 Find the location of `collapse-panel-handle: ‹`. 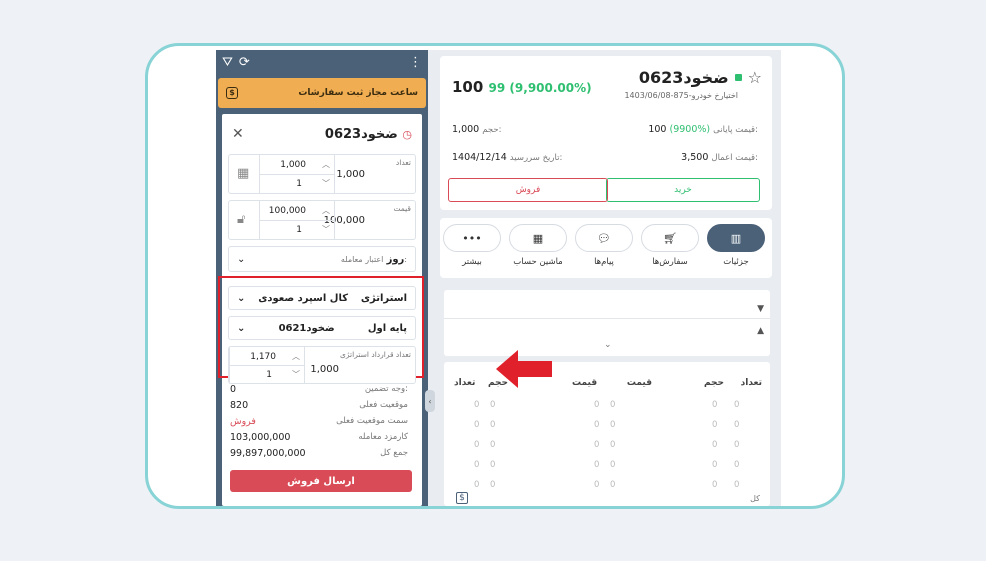

collapse-panel-handle: ‹ is located at coordinates (430, 401).